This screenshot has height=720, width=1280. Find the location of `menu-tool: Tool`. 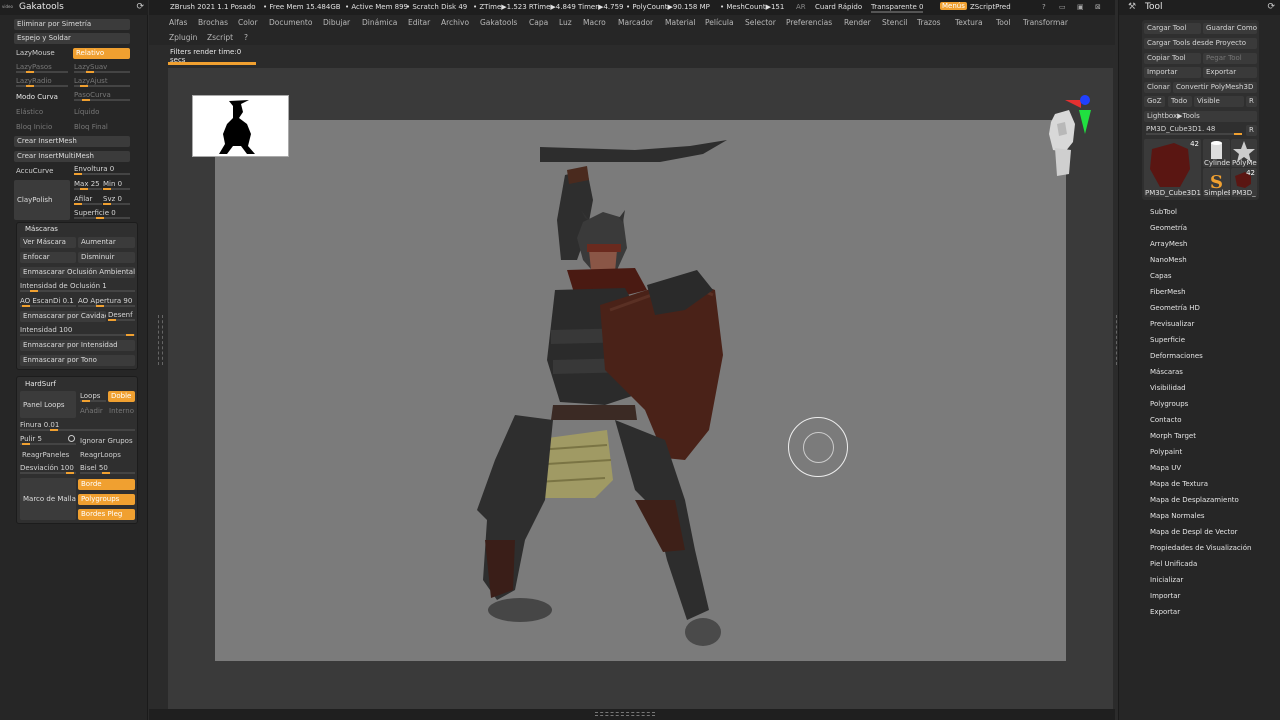

menu-tool: Tool is located at coordinates (1003, 22).